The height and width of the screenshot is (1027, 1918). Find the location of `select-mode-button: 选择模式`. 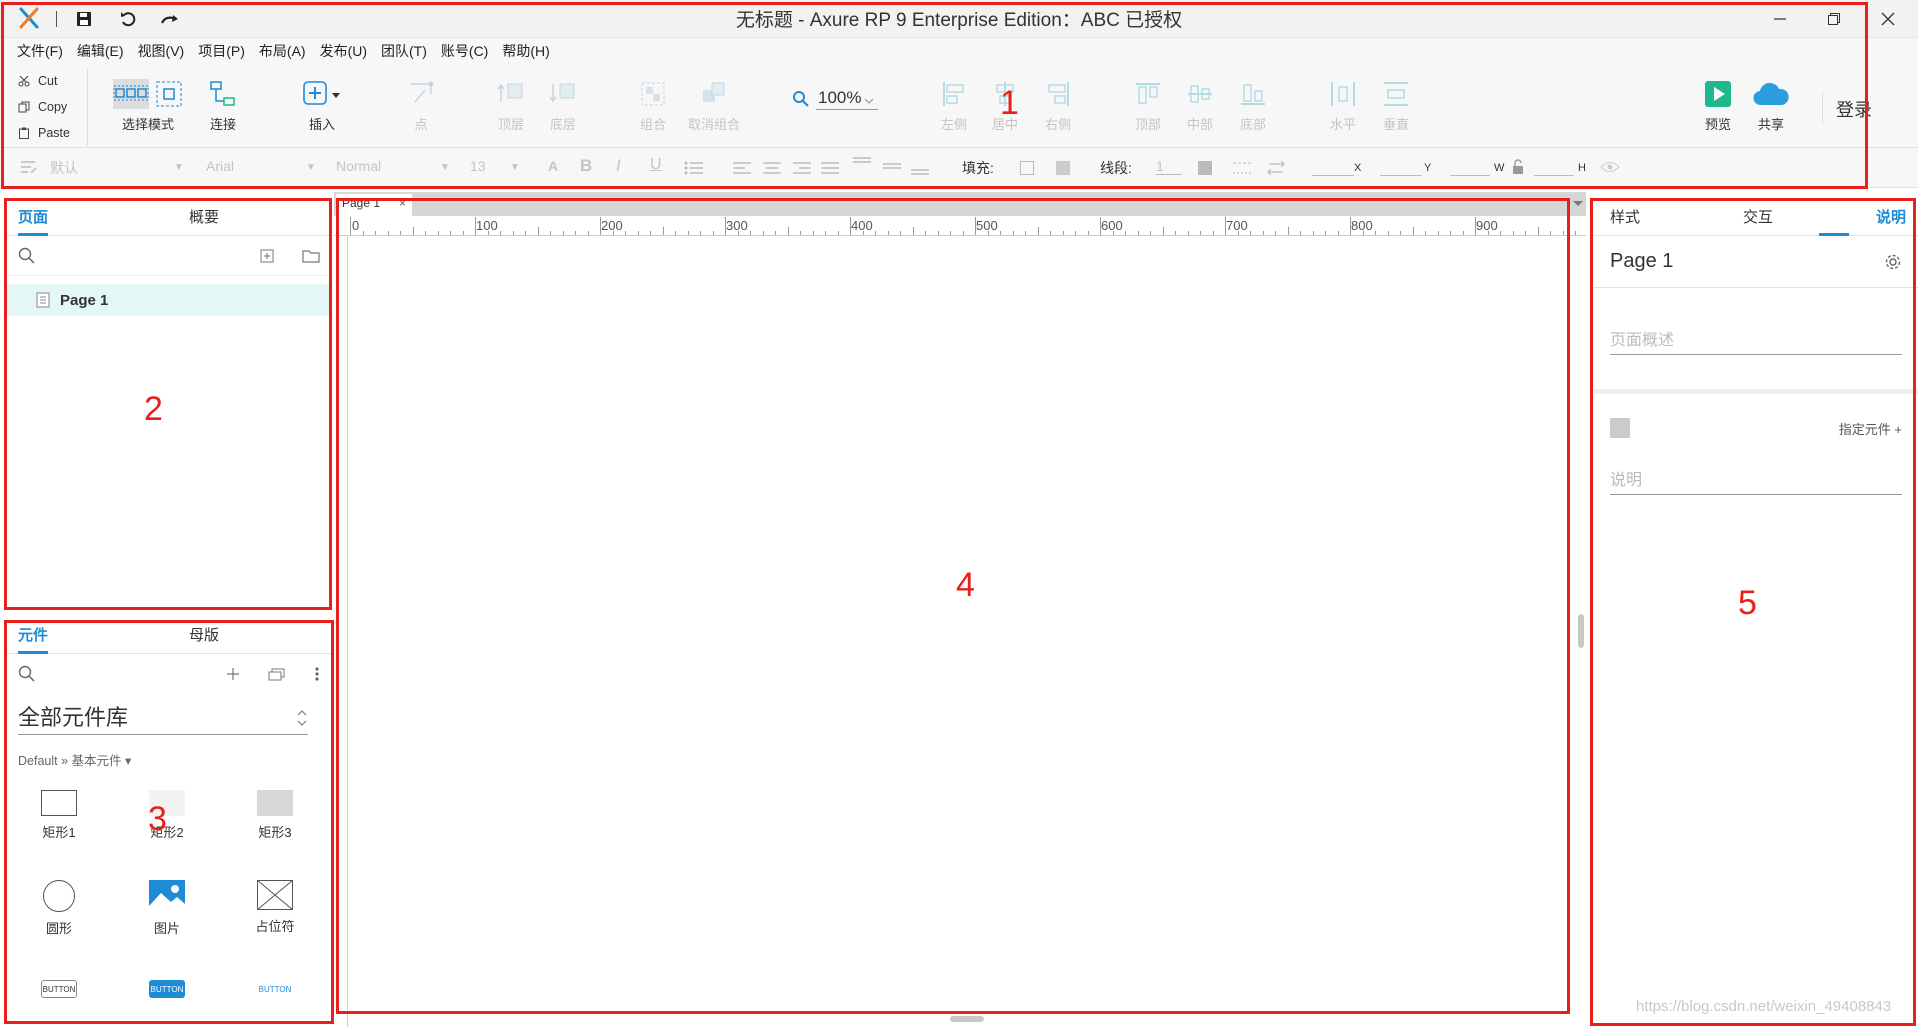

select-mode-button: 选择模式 is located at coordinates (148, 105).